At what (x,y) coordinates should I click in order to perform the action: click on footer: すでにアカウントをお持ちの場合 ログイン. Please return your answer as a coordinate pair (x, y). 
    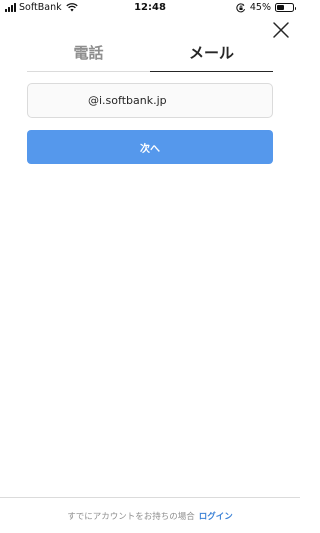
    Looking at the image, I should click on (150, 515).